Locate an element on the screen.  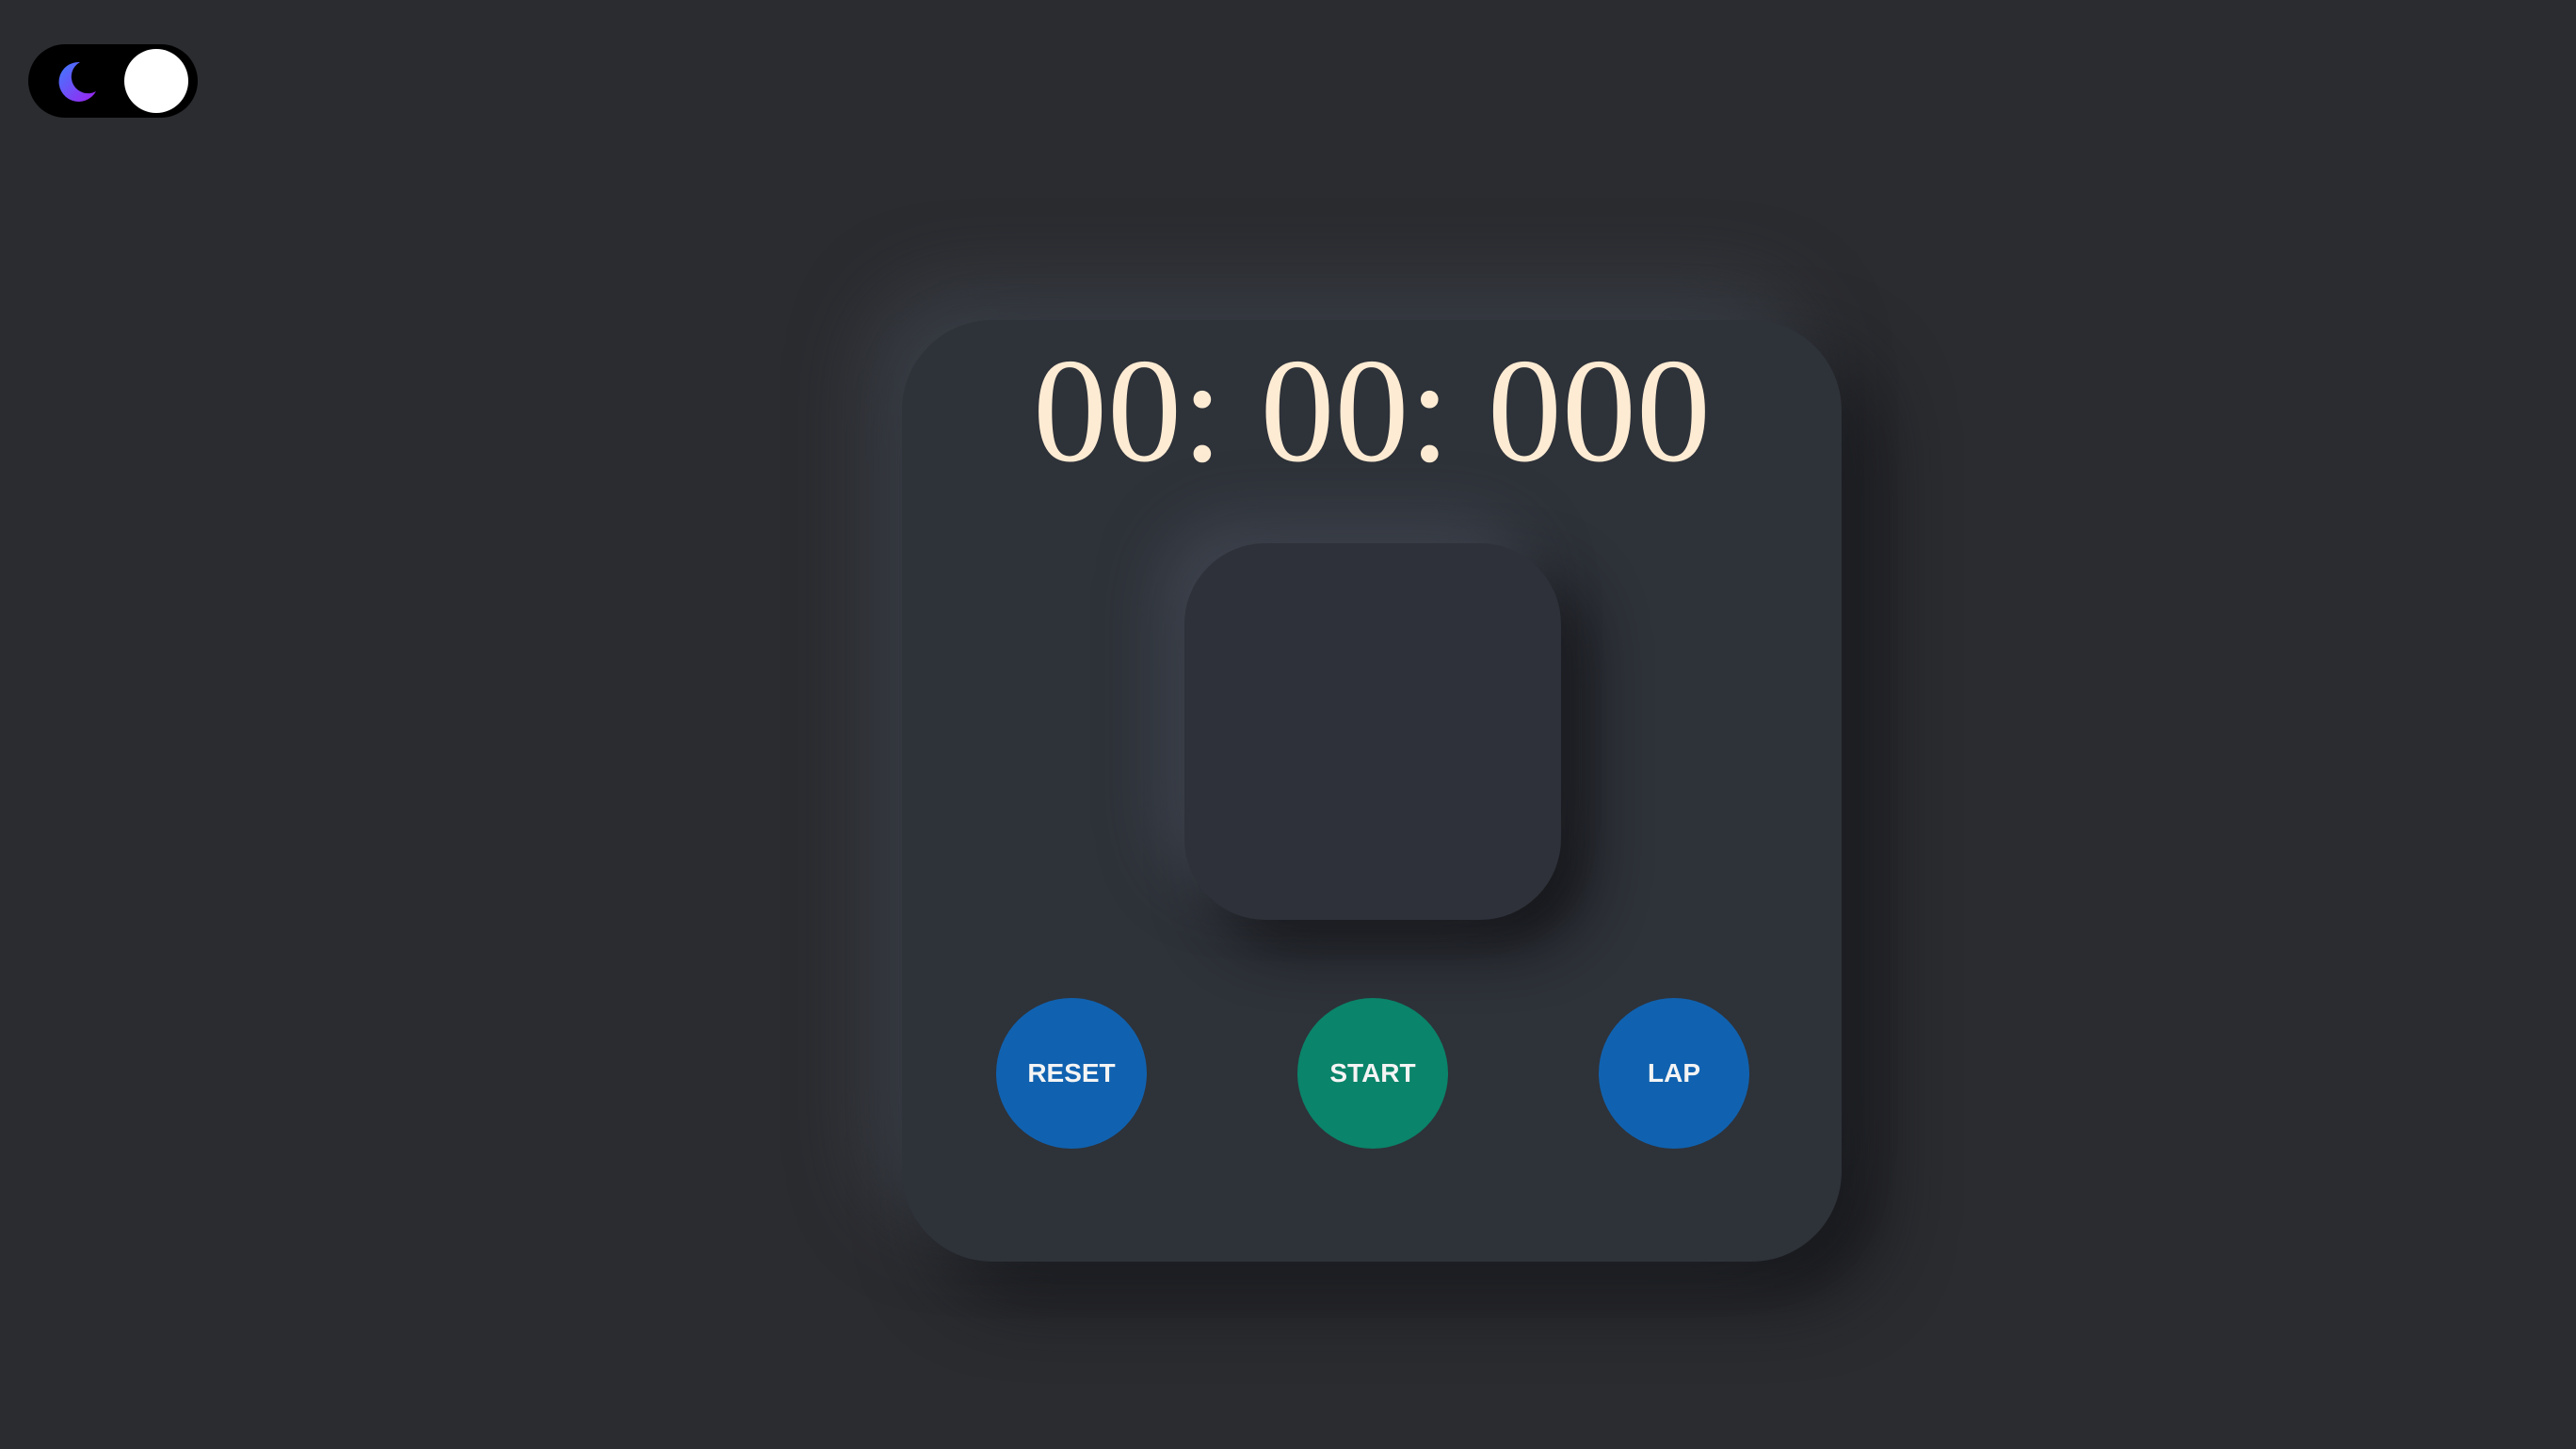
theme-toggle is located at coordinates (113, 81).